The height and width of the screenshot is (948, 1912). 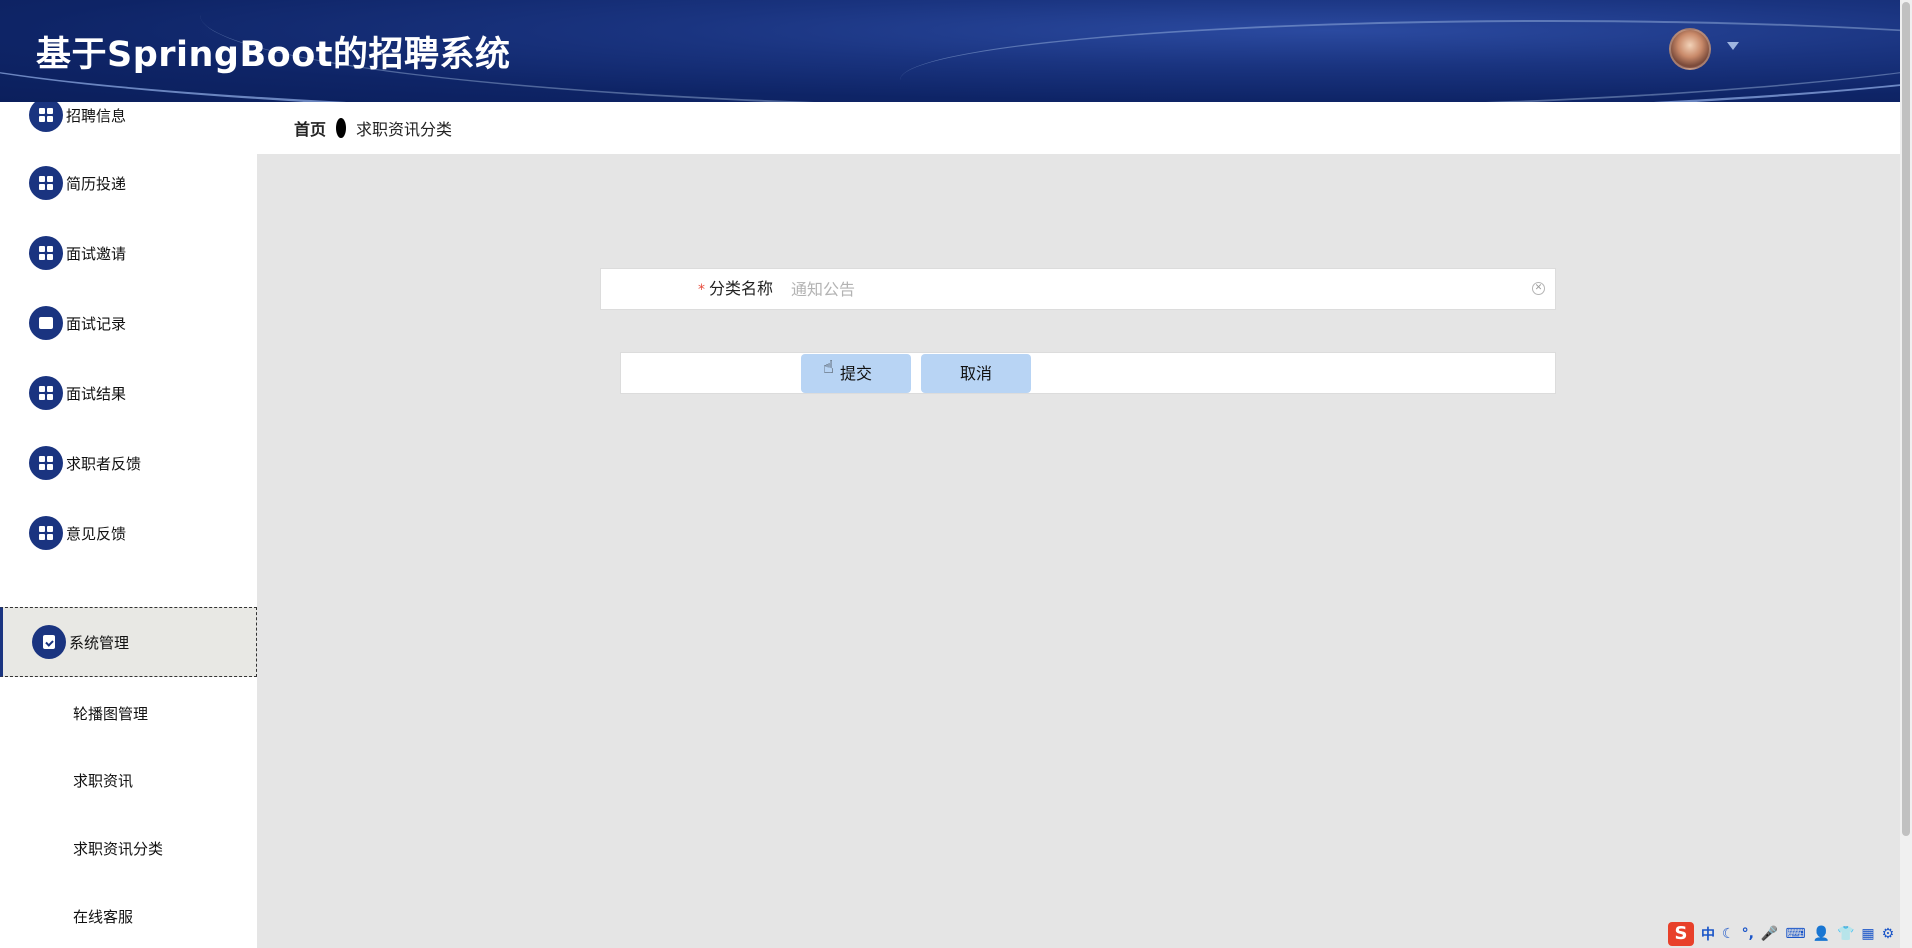 What do you see at coordinates (828, 367) in the screenshot?
I see `hand-cursor-icon: ☝` at bounding box center [828, 367].